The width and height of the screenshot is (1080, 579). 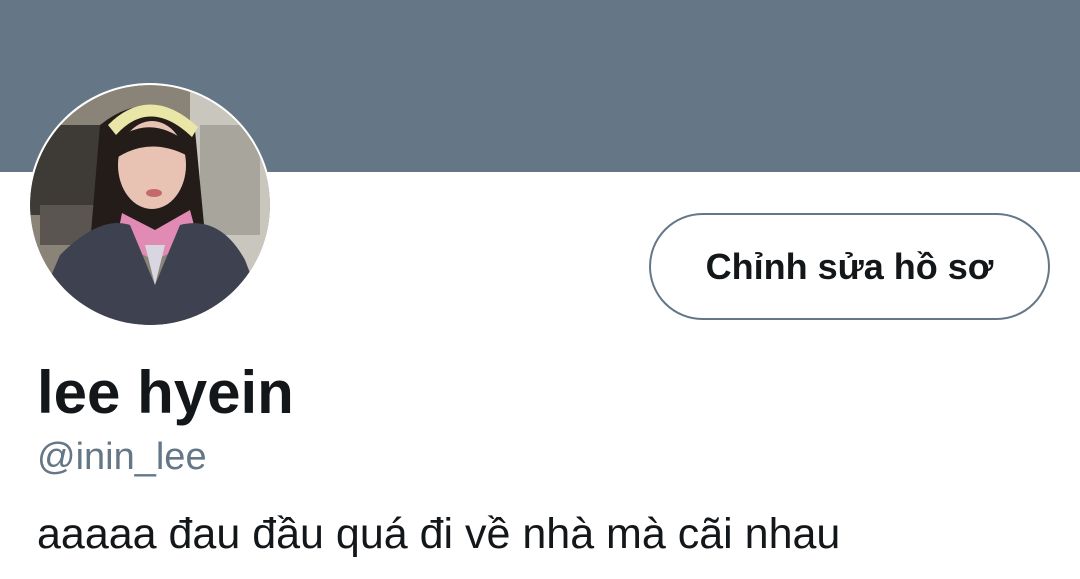 I want to click on profile-bio: aaaaa đau đầu quá đi về nhà mà cãi nhau, so click(x=439, y=534).